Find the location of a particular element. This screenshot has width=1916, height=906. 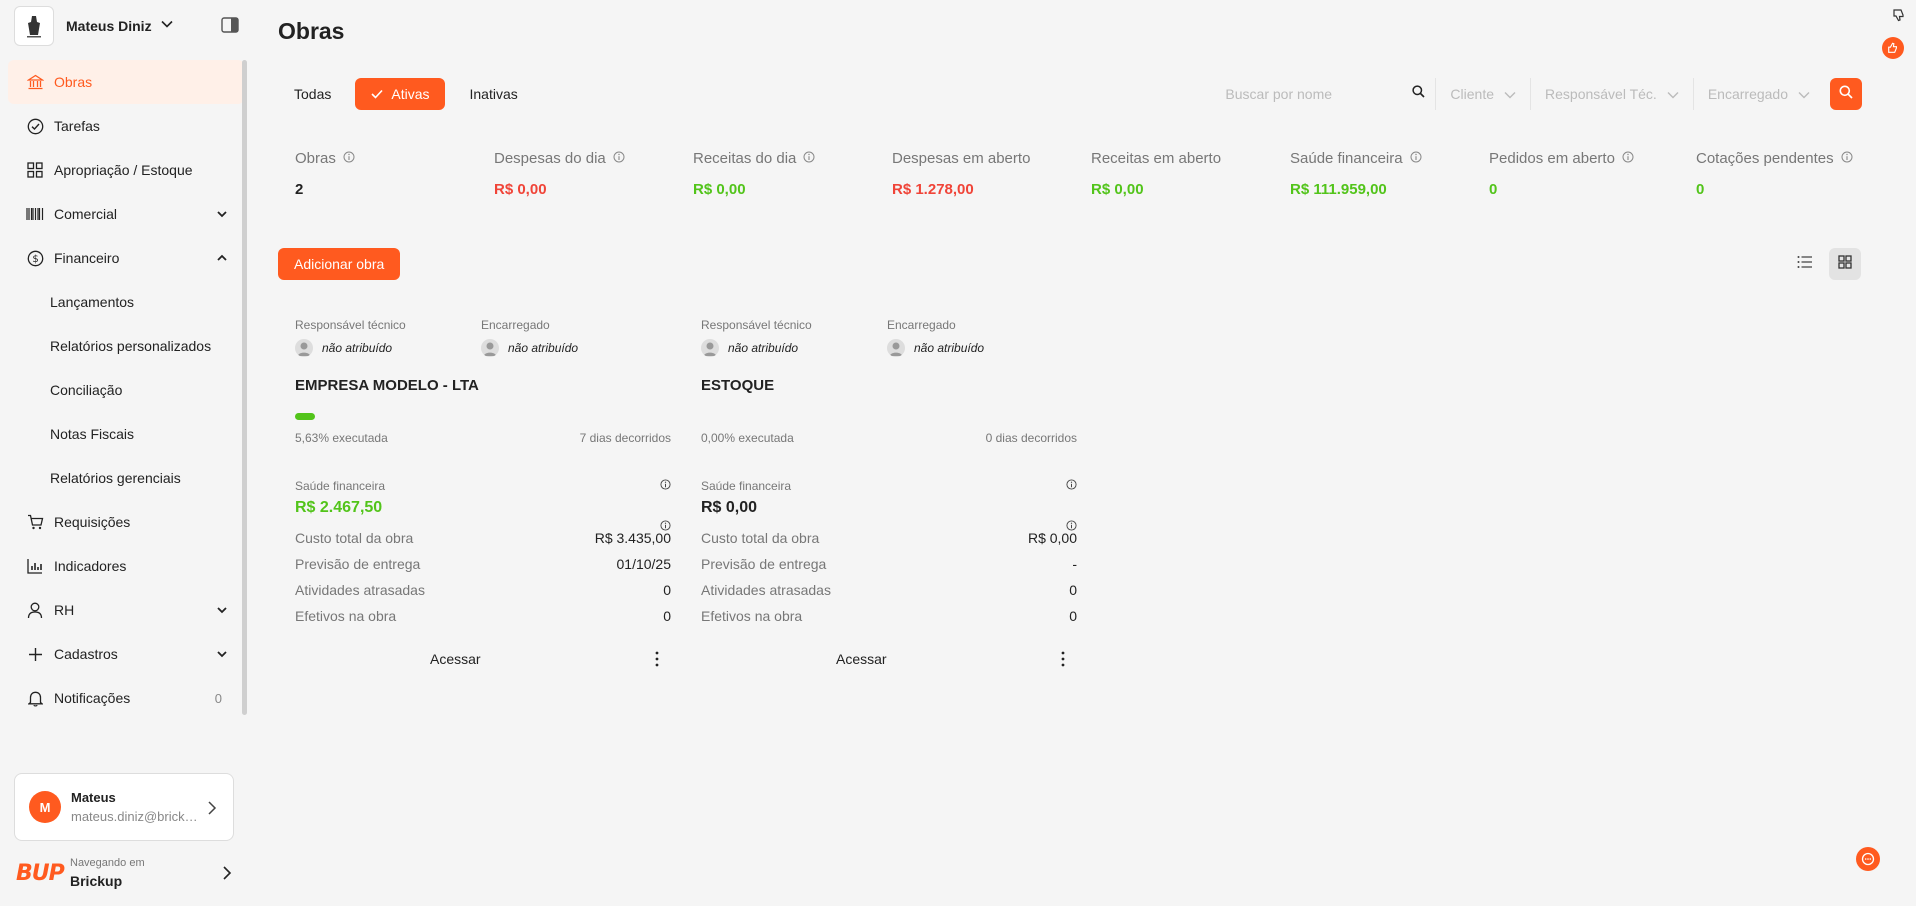

row-value: 01/10/25 is located at coordinates (644, 564).